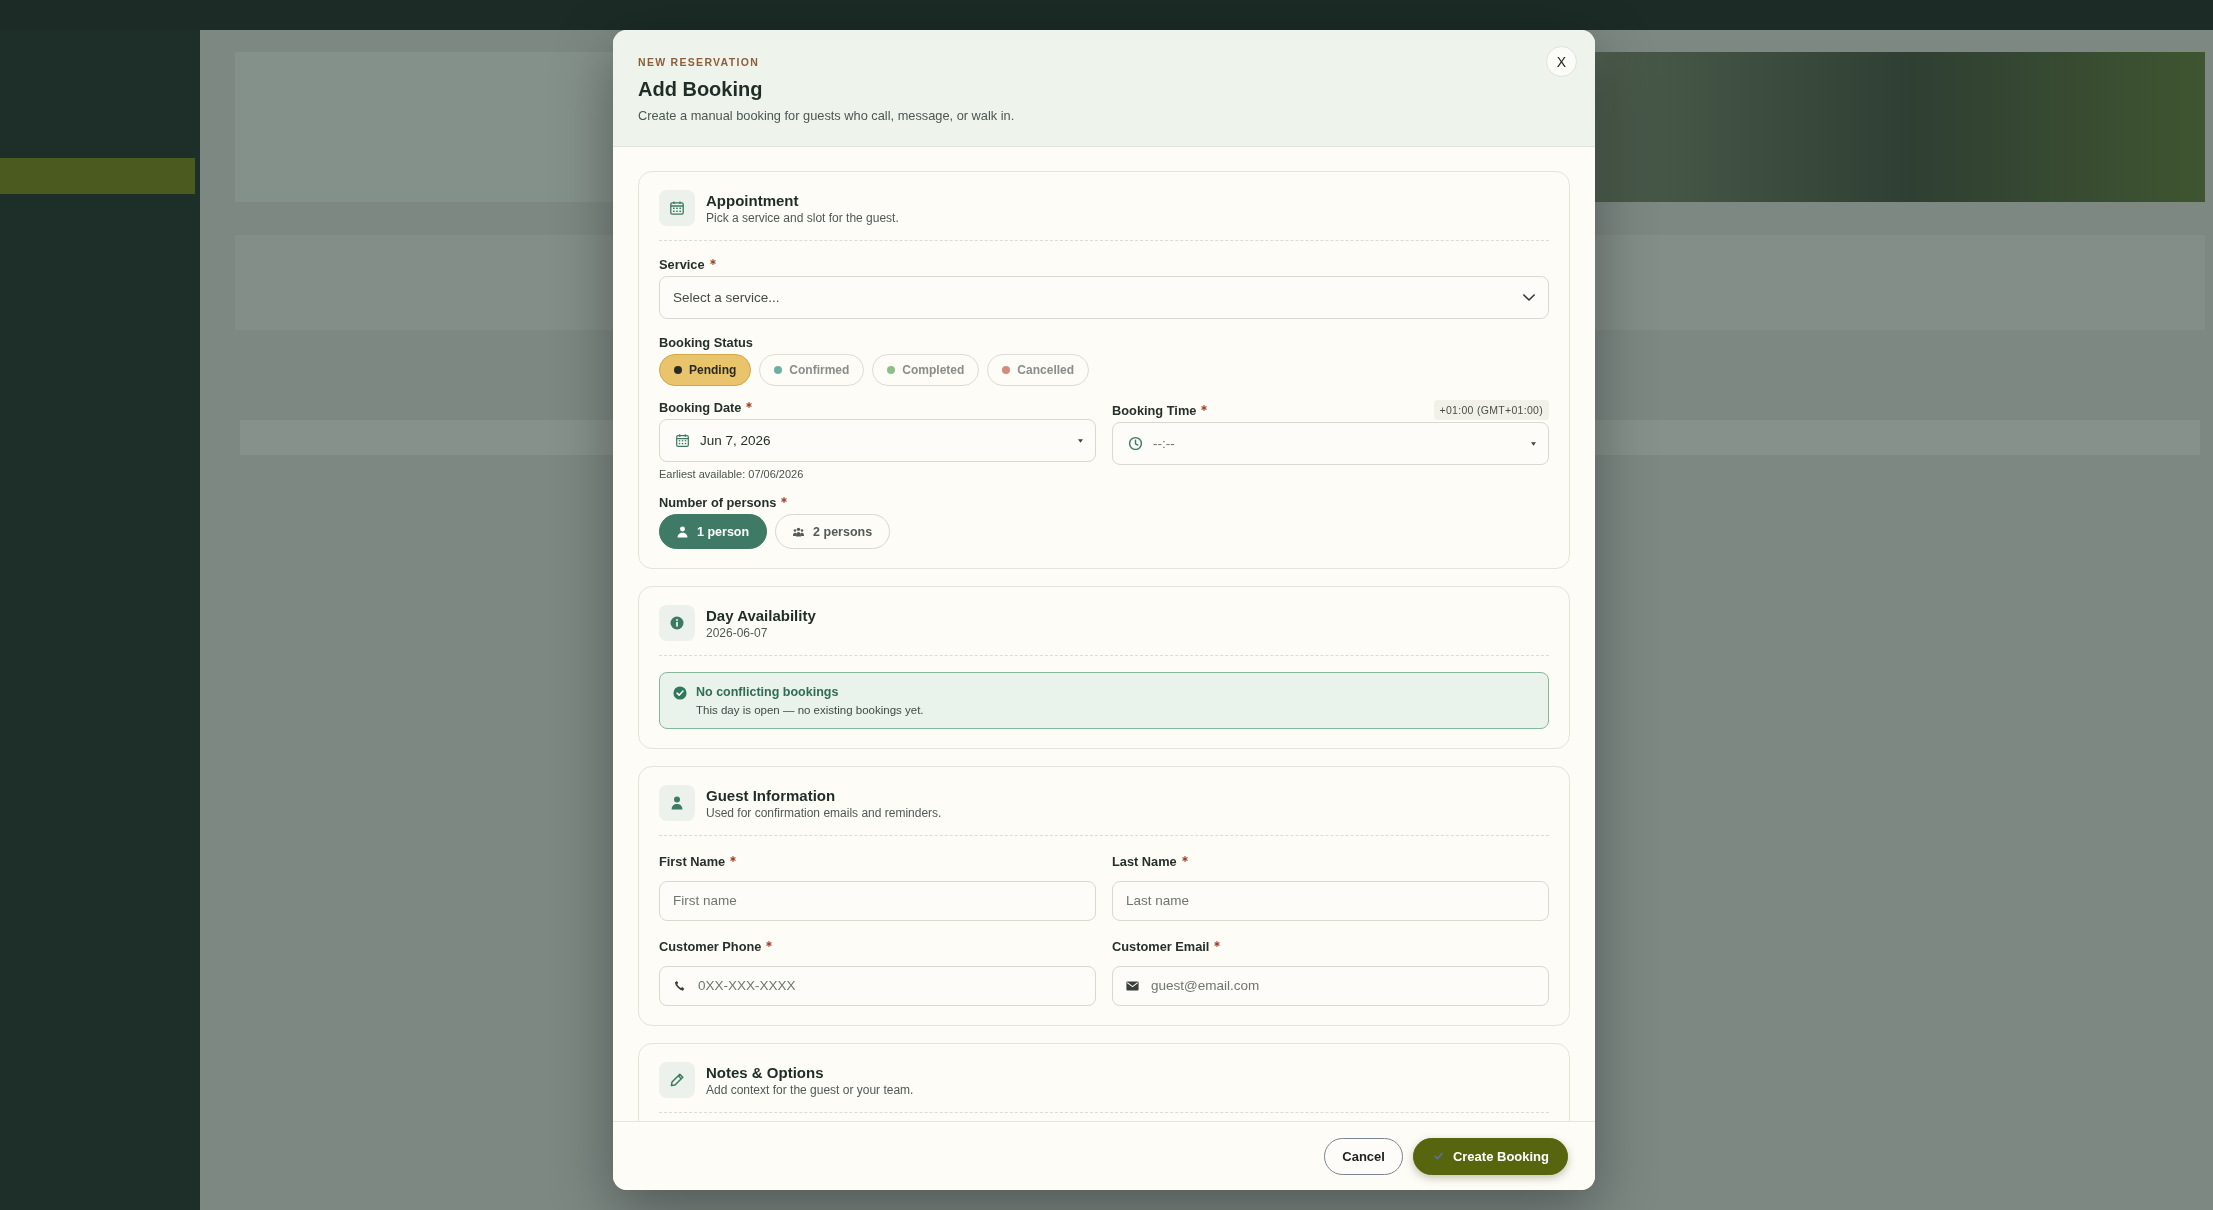 The image size is (2213, 1210). What do you see at coordinates (1529, 297) in the screenshot?
I see `chevron-down-icon` at bounding box center [1529, 297].